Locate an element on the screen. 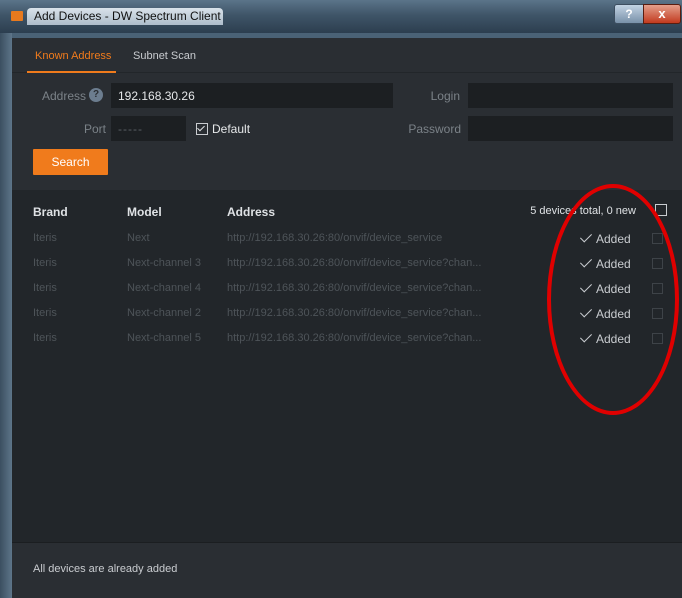 This screenshot has height=598, width=682. address-input is located at coordinates (252, 95).